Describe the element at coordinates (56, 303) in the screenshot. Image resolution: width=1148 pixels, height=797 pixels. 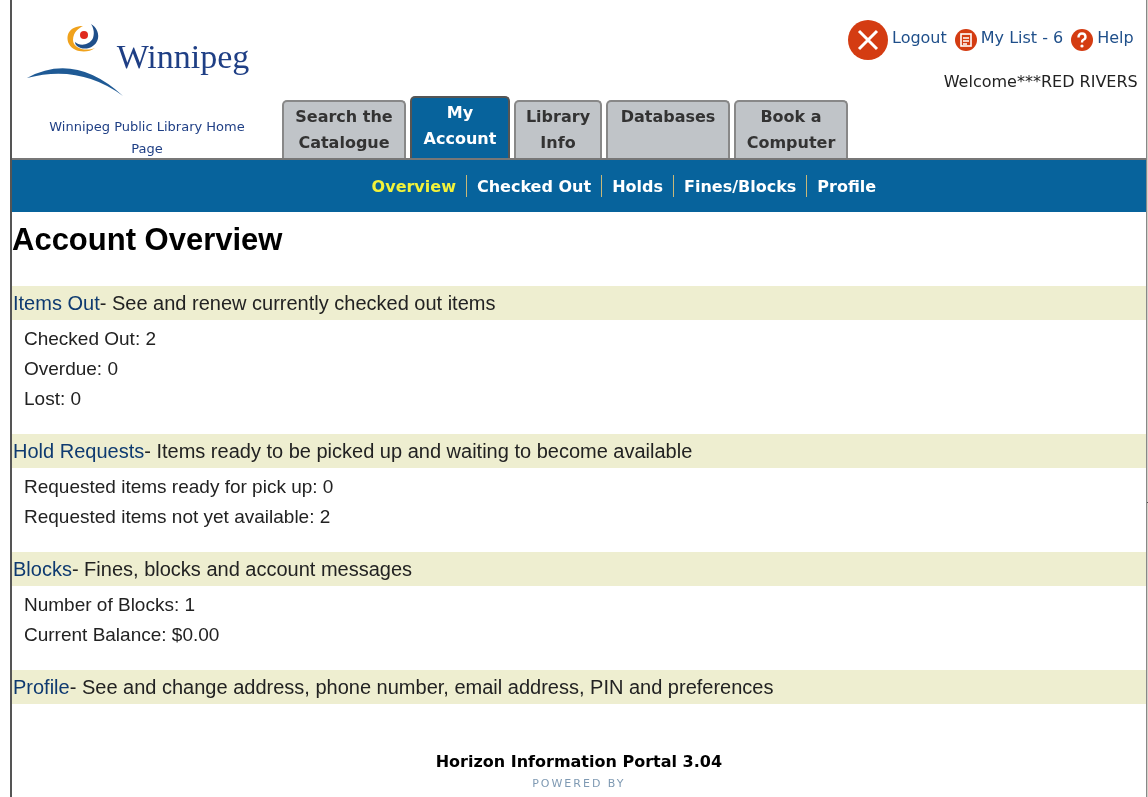
I see `section-link: Items Out` at that location.